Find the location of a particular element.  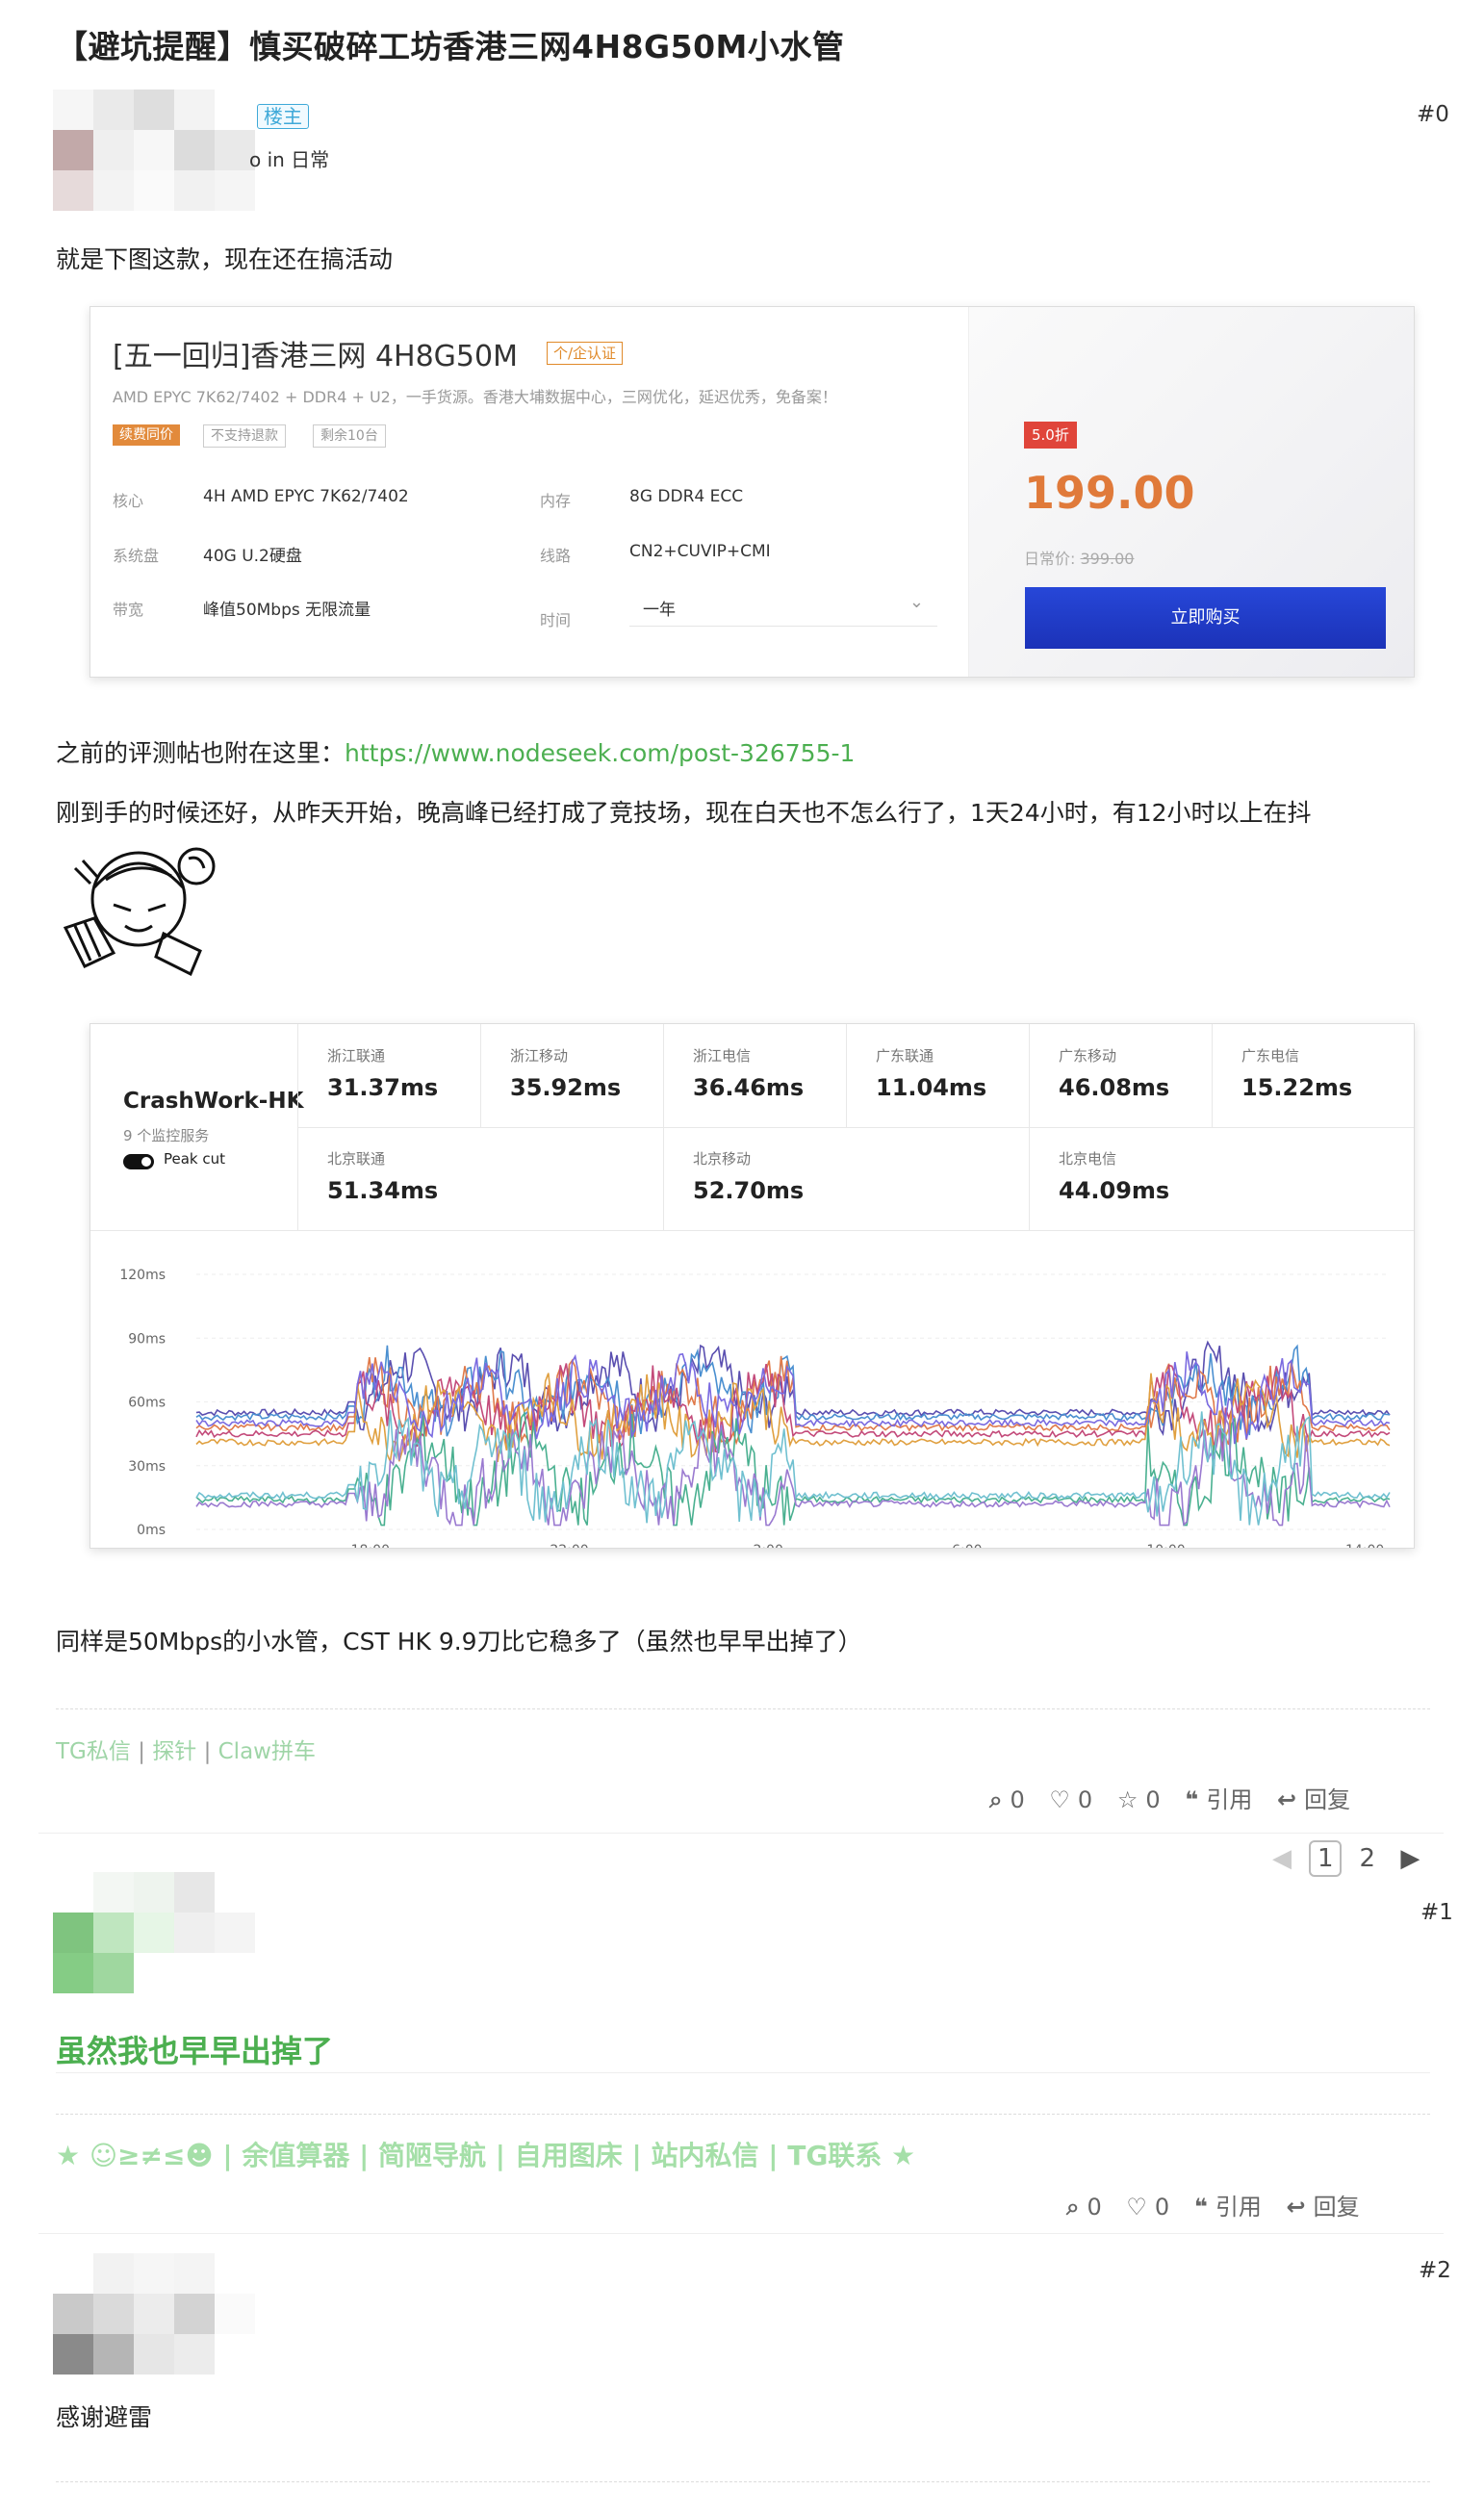

latency-value: 51.34ms is located at coordinates (383, 1190).